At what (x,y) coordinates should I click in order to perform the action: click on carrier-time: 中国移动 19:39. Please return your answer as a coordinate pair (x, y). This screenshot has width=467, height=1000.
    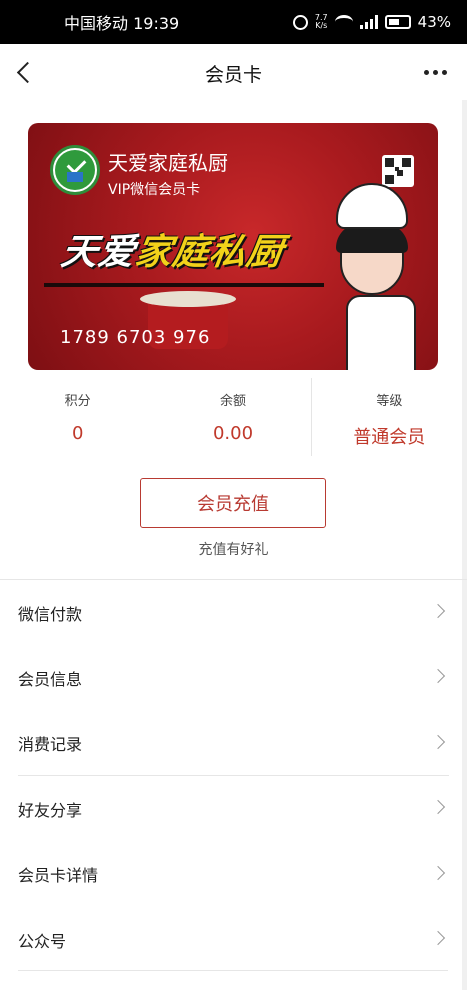
    Looking at the image, I should click on (122, 23).